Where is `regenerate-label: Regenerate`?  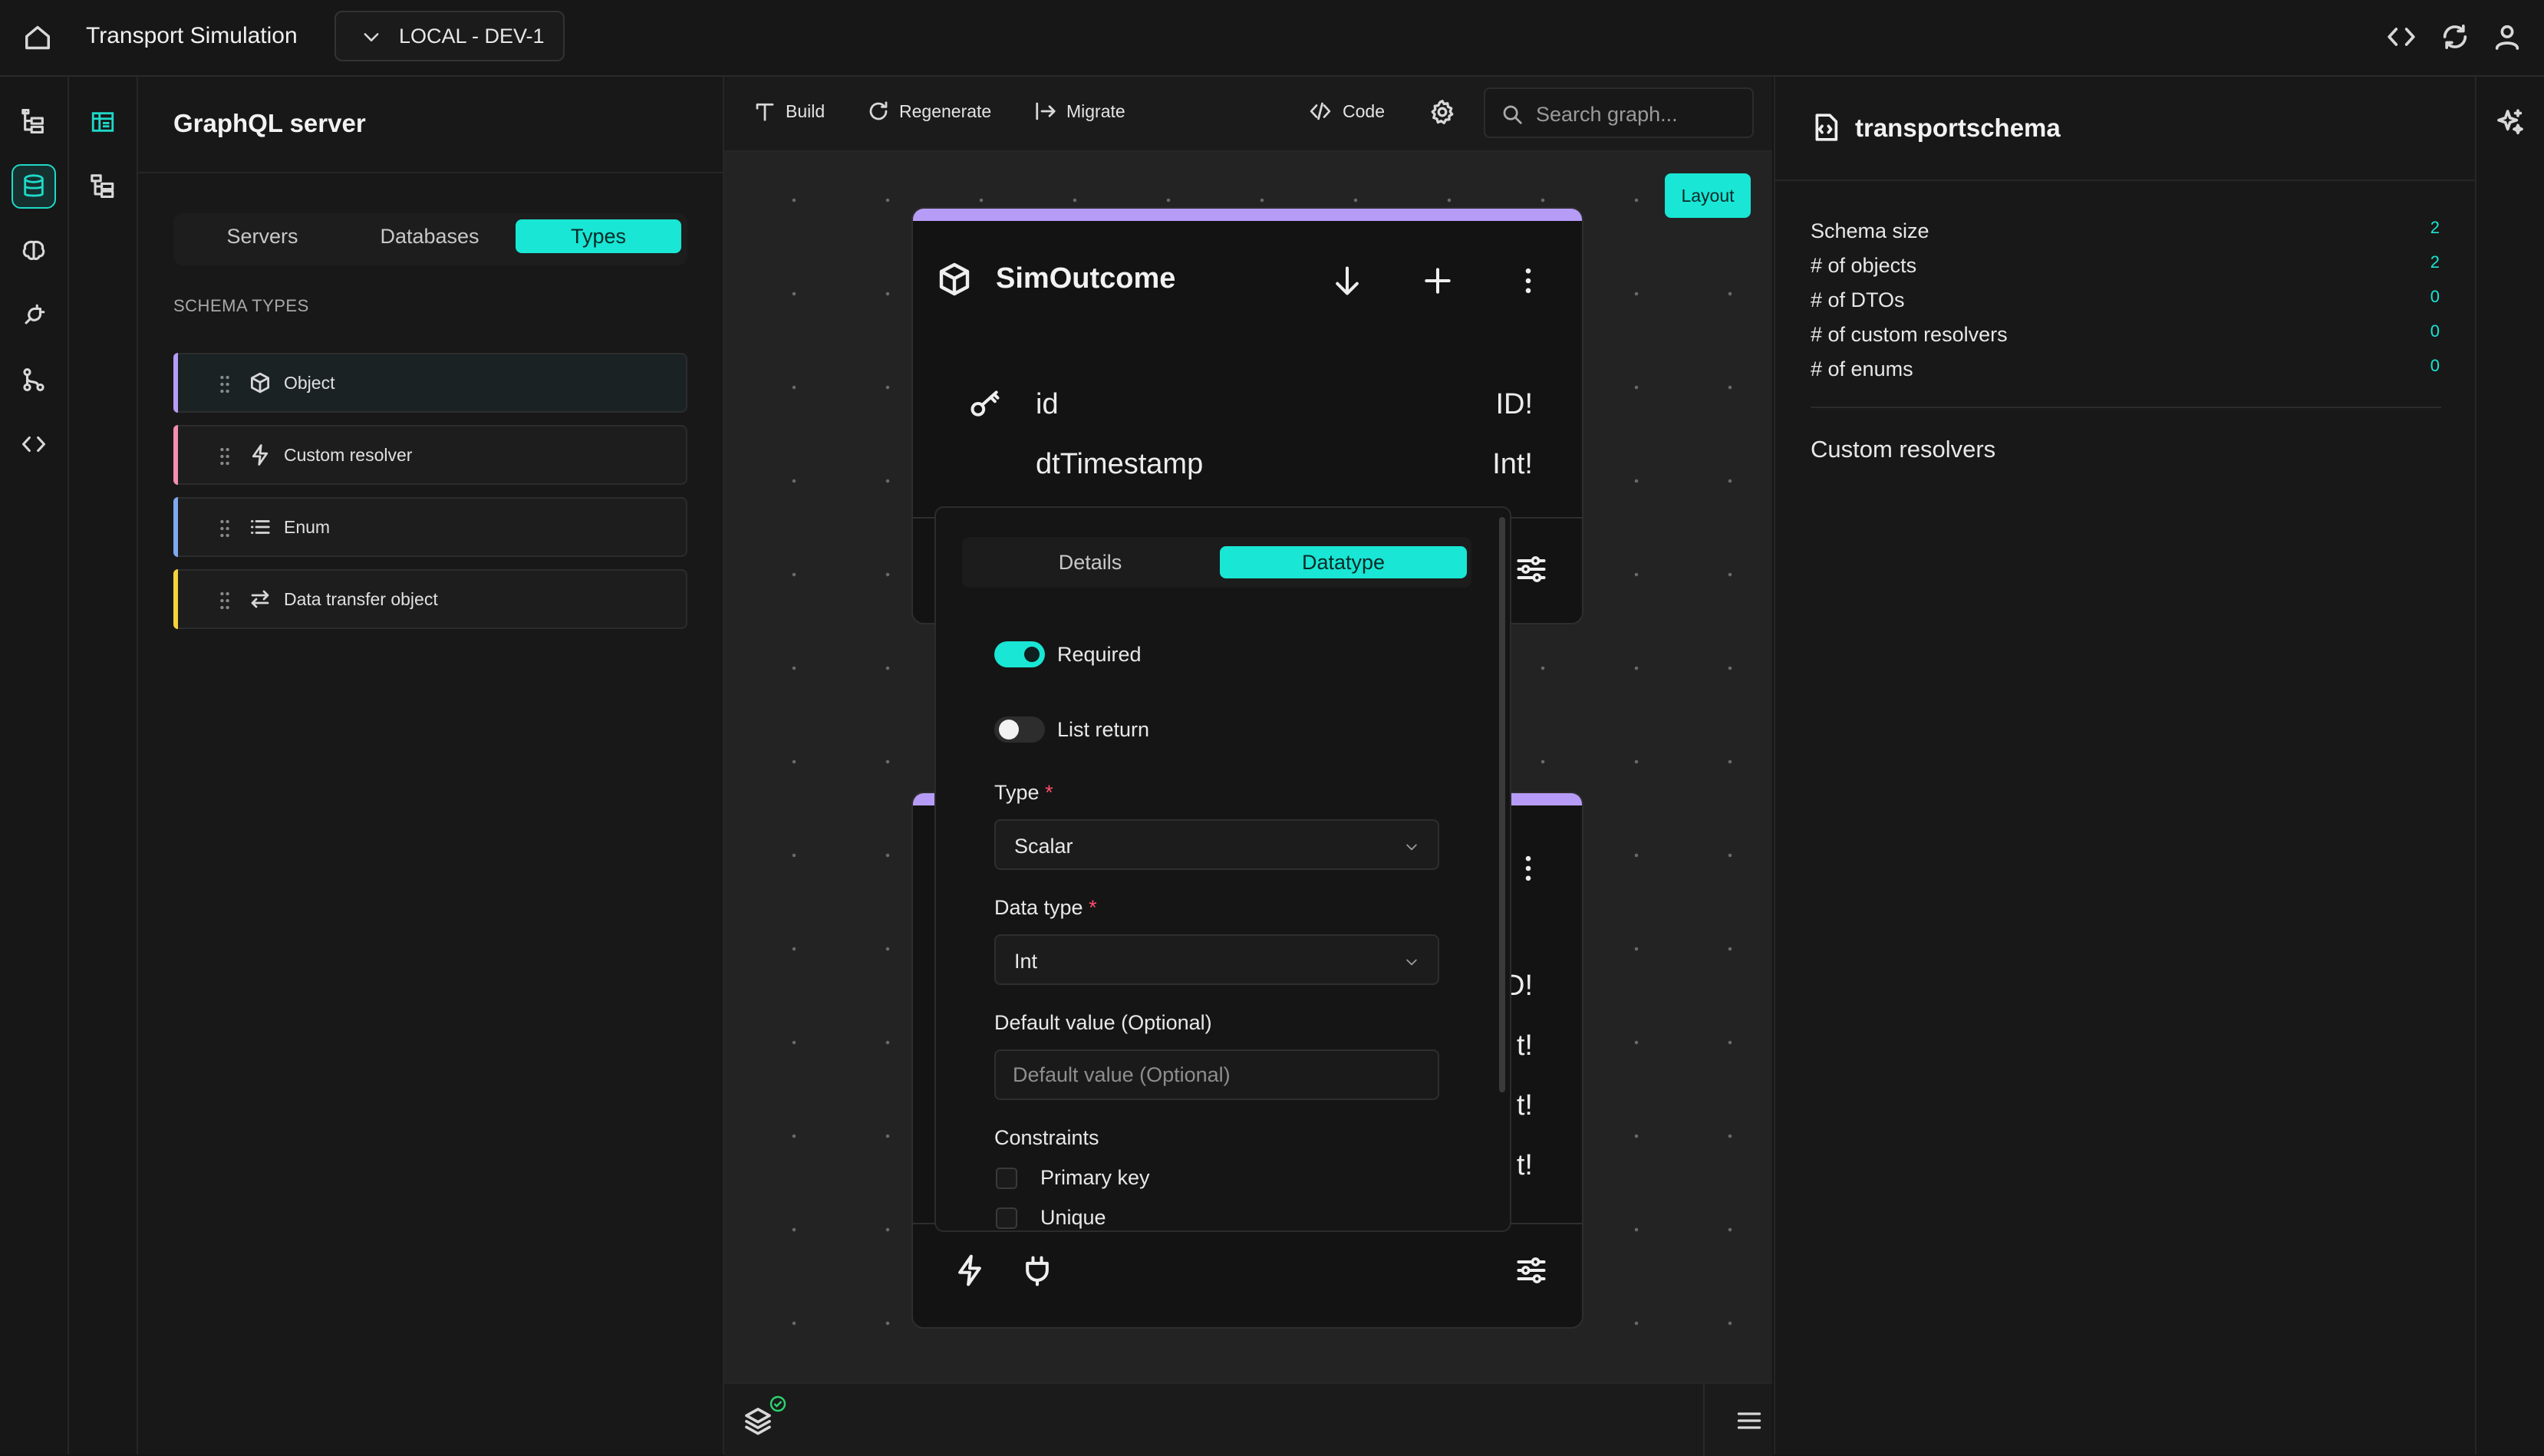
regenerate-label: Regenerate is located at coordinates (946, 110).